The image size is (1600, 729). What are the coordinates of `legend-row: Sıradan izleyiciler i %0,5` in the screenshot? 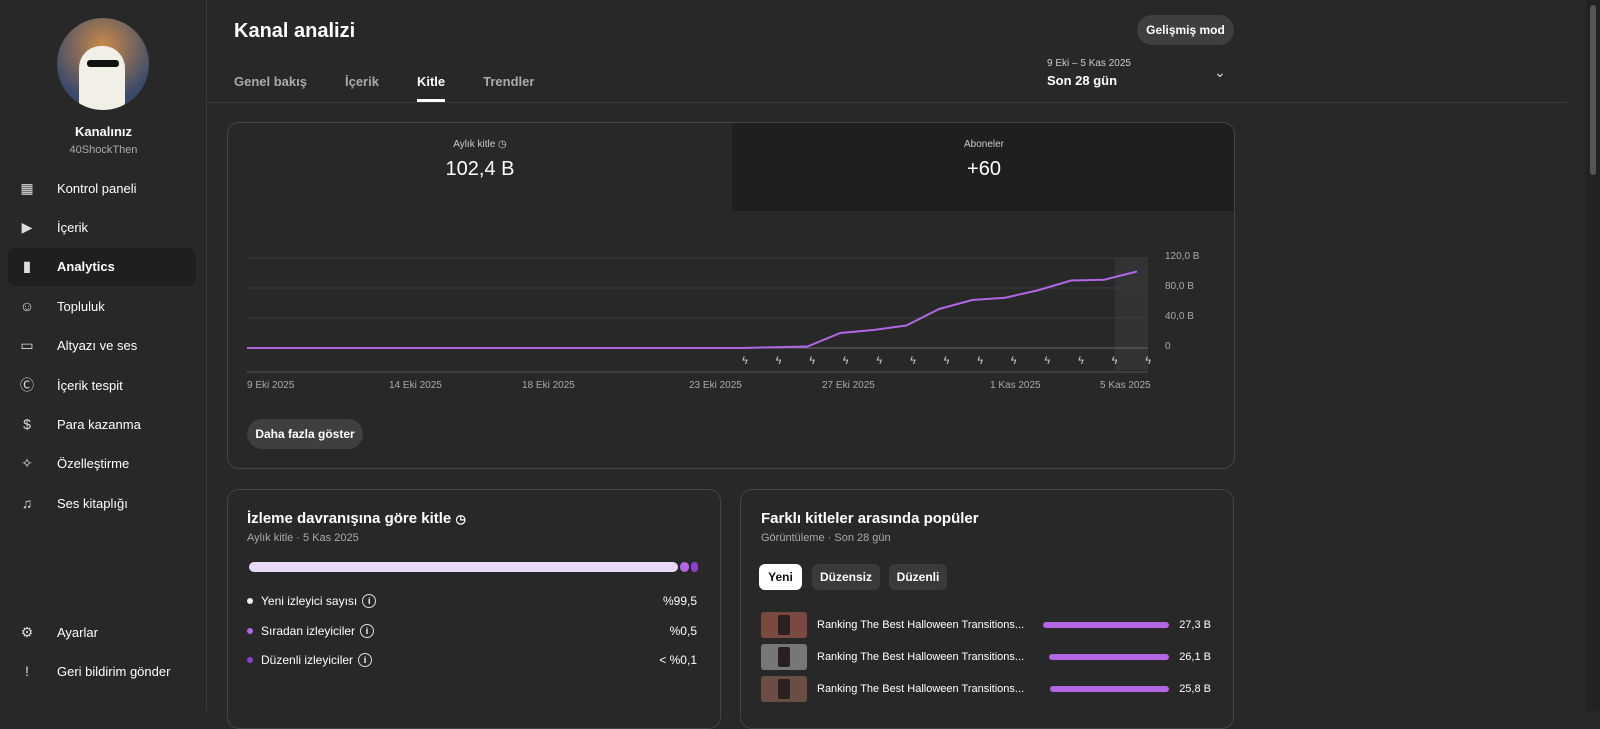 It's located at (472, 630).